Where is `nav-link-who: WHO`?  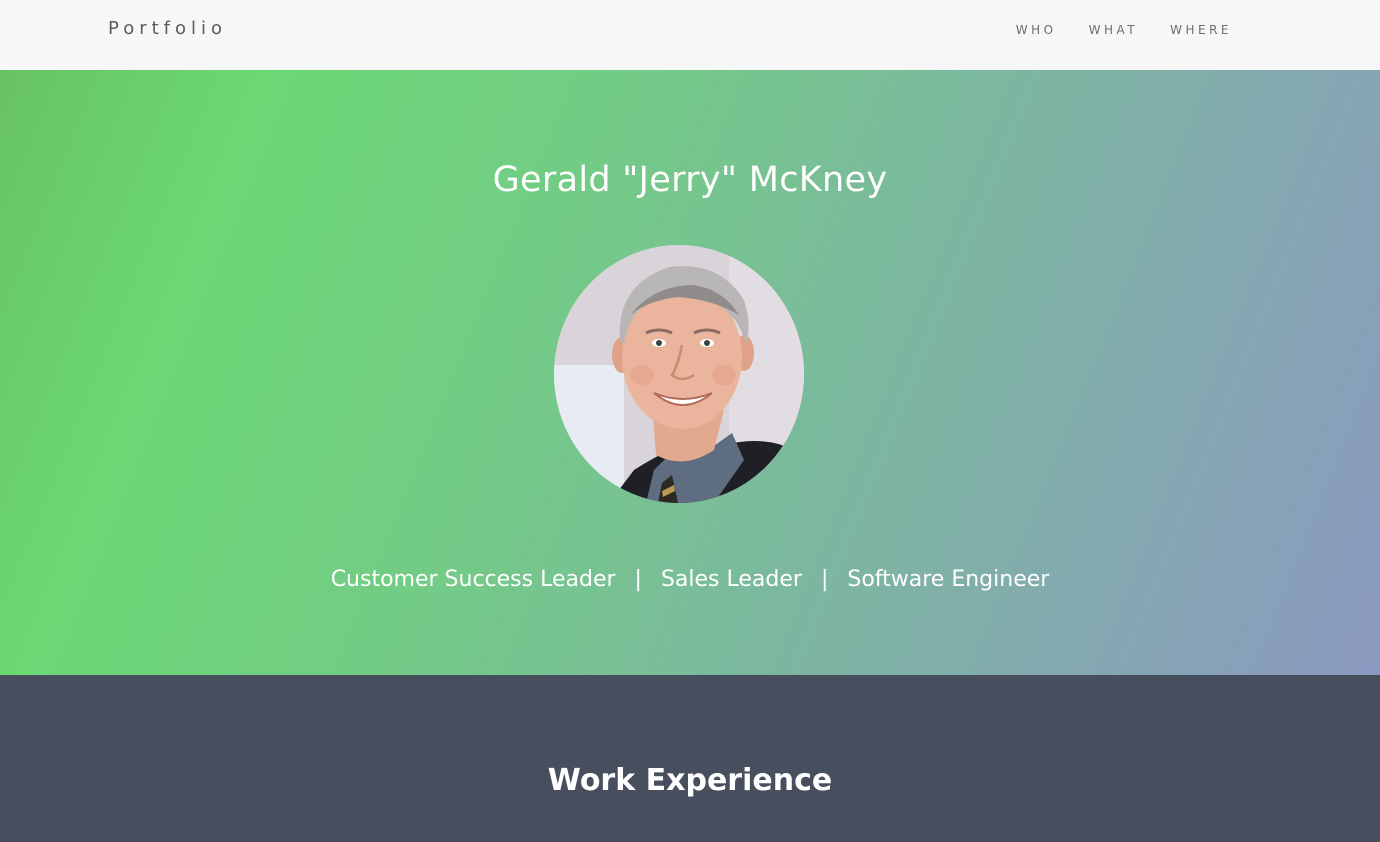 nav-link-who: WHO is located at coordinates (1036, 30).